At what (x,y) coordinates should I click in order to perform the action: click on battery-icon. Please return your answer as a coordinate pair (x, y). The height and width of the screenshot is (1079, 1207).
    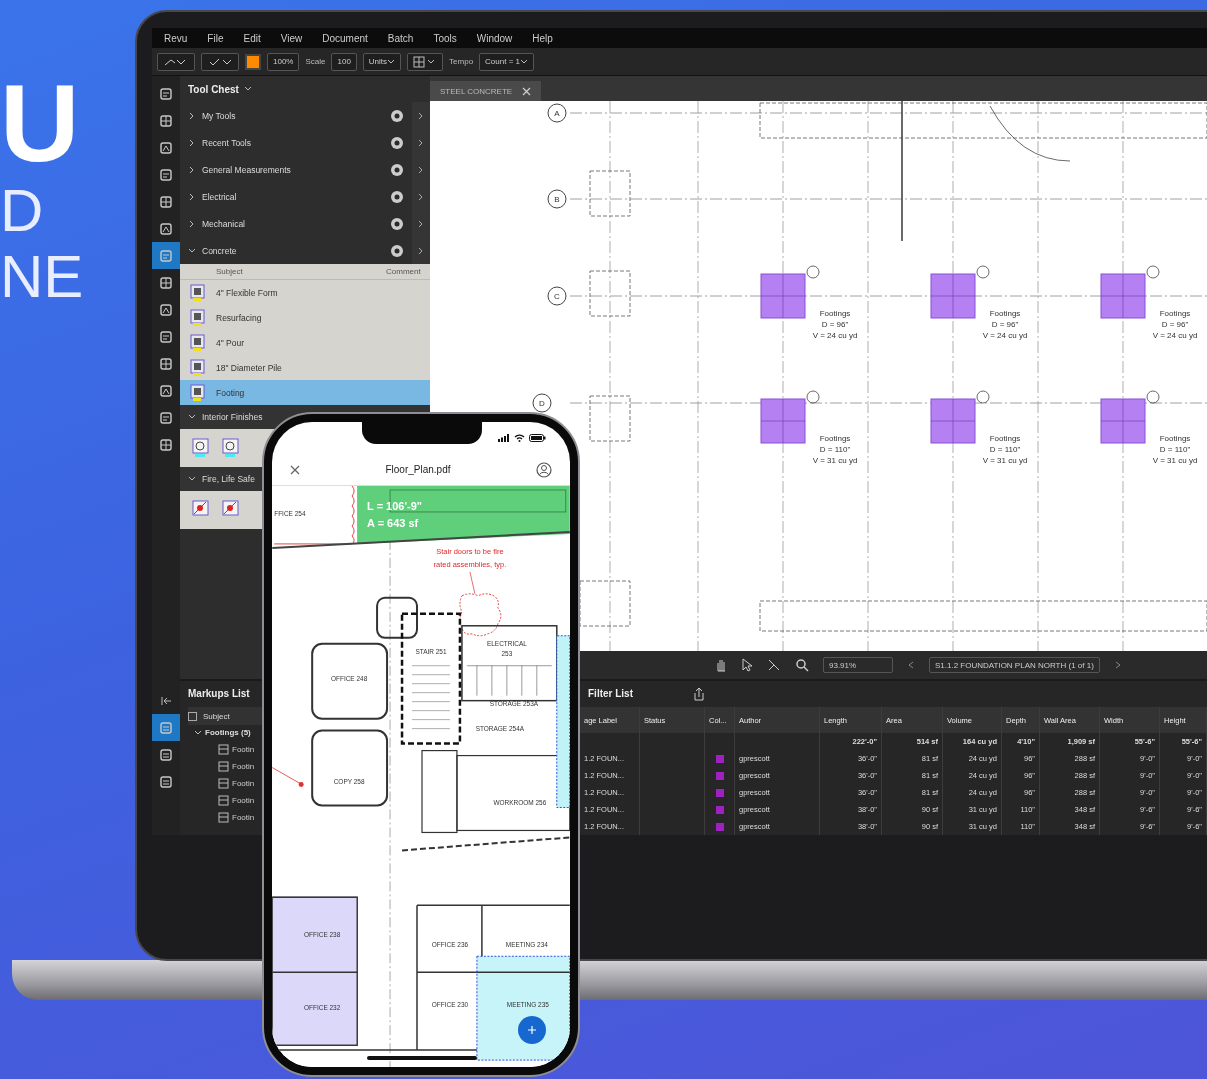
    Looking at the image, I should click on (537, 438).